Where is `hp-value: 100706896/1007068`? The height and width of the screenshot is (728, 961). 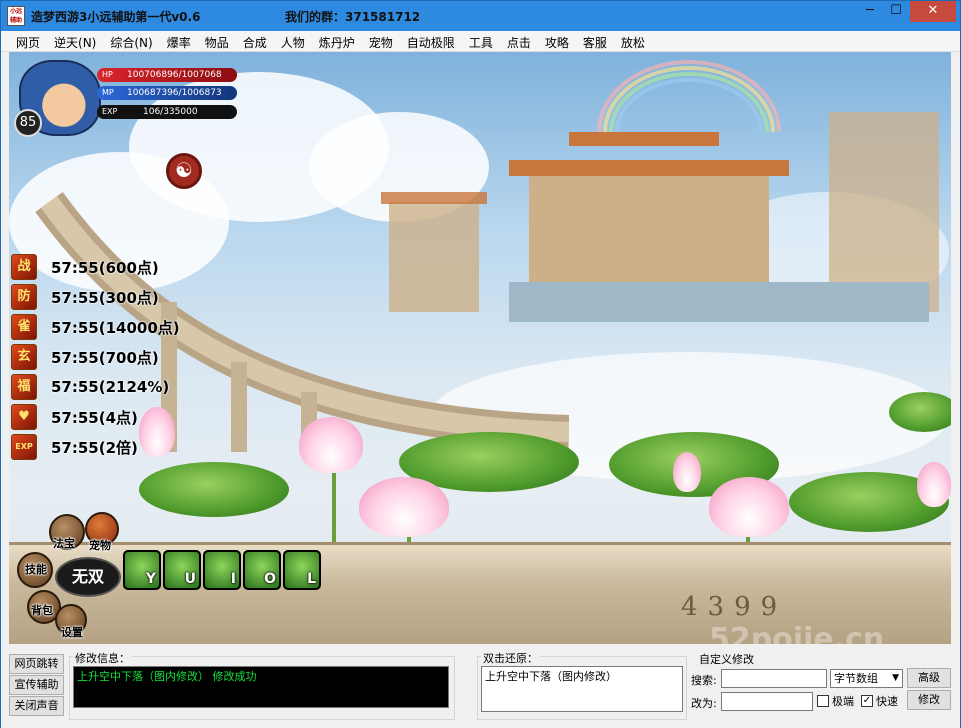 hp-value: 100706896/1007068 is located at coordinates (174, 75).